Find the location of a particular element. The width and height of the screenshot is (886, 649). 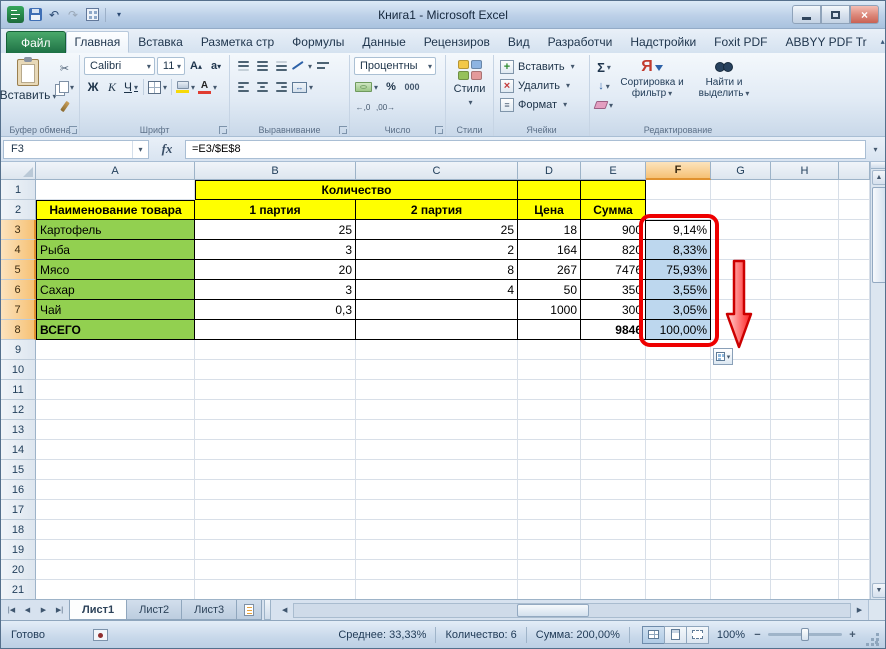

cell-E4: 820 is located at coordinates (613, 250).